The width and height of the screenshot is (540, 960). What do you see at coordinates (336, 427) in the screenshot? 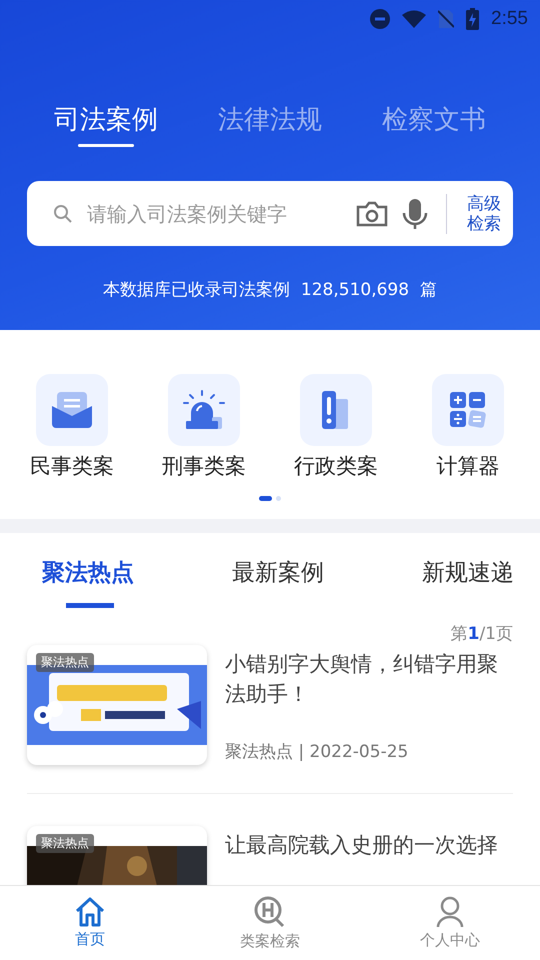
I see `category-shortcut: 行政类案` at bounding box center [336, 427].